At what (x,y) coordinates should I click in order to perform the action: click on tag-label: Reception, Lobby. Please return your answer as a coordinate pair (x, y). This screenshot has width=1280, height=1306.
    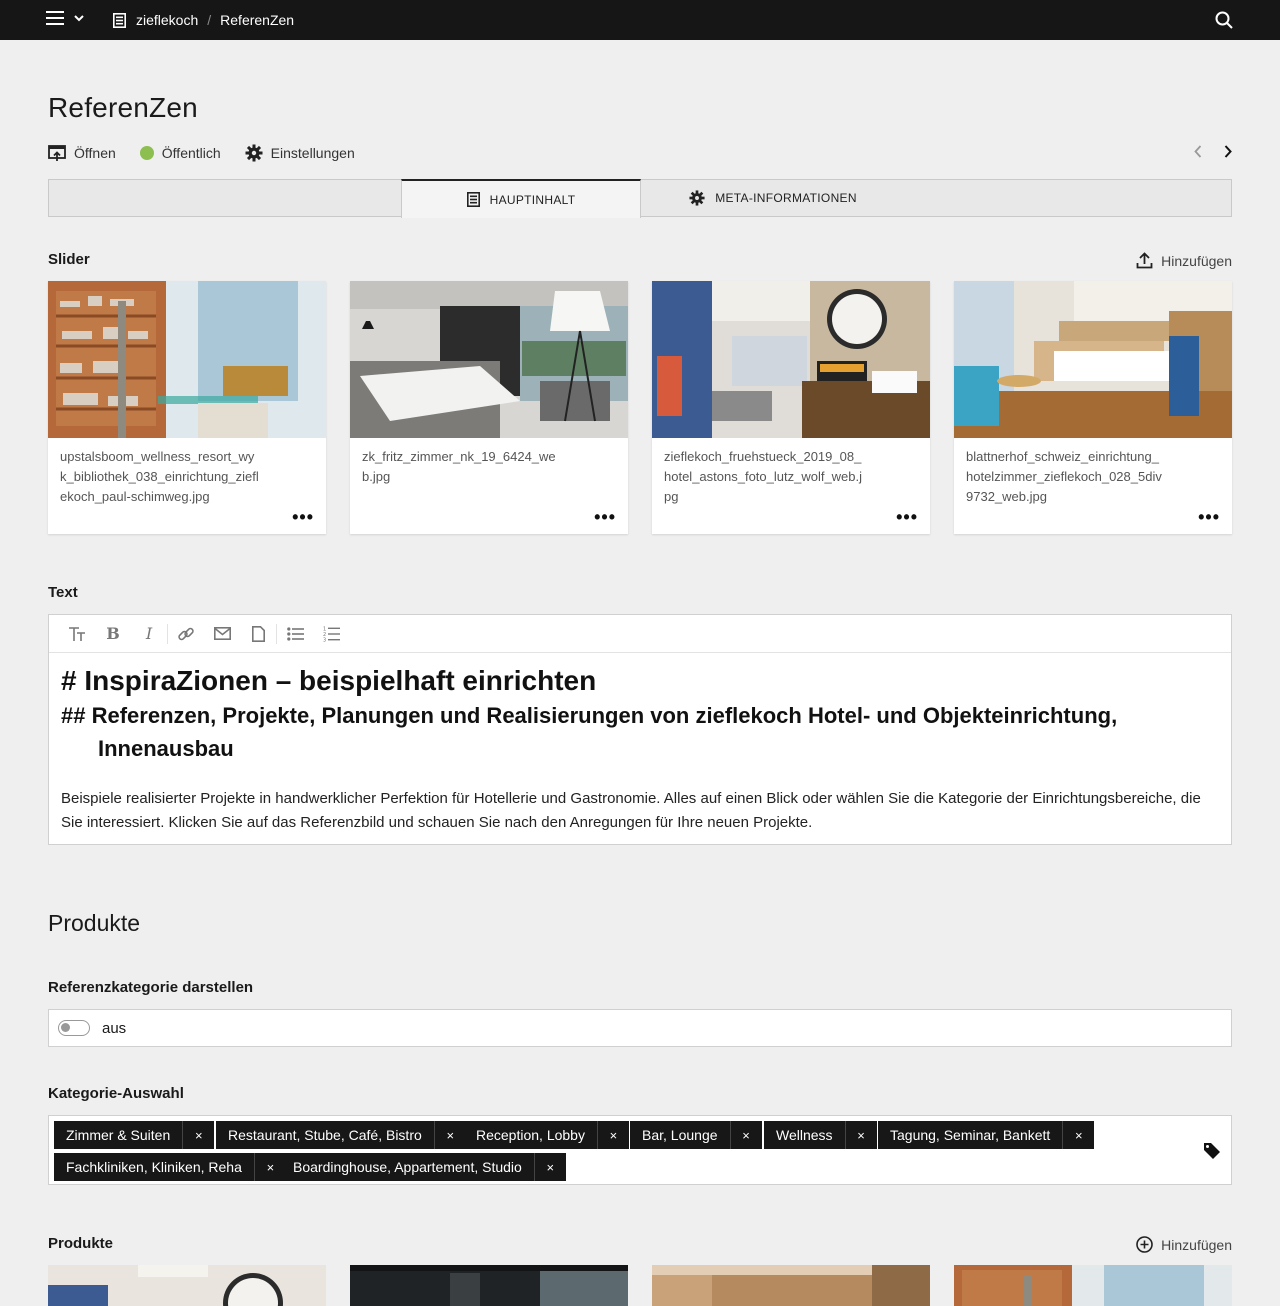
    Looking at the image, I should click on (530, 1135).